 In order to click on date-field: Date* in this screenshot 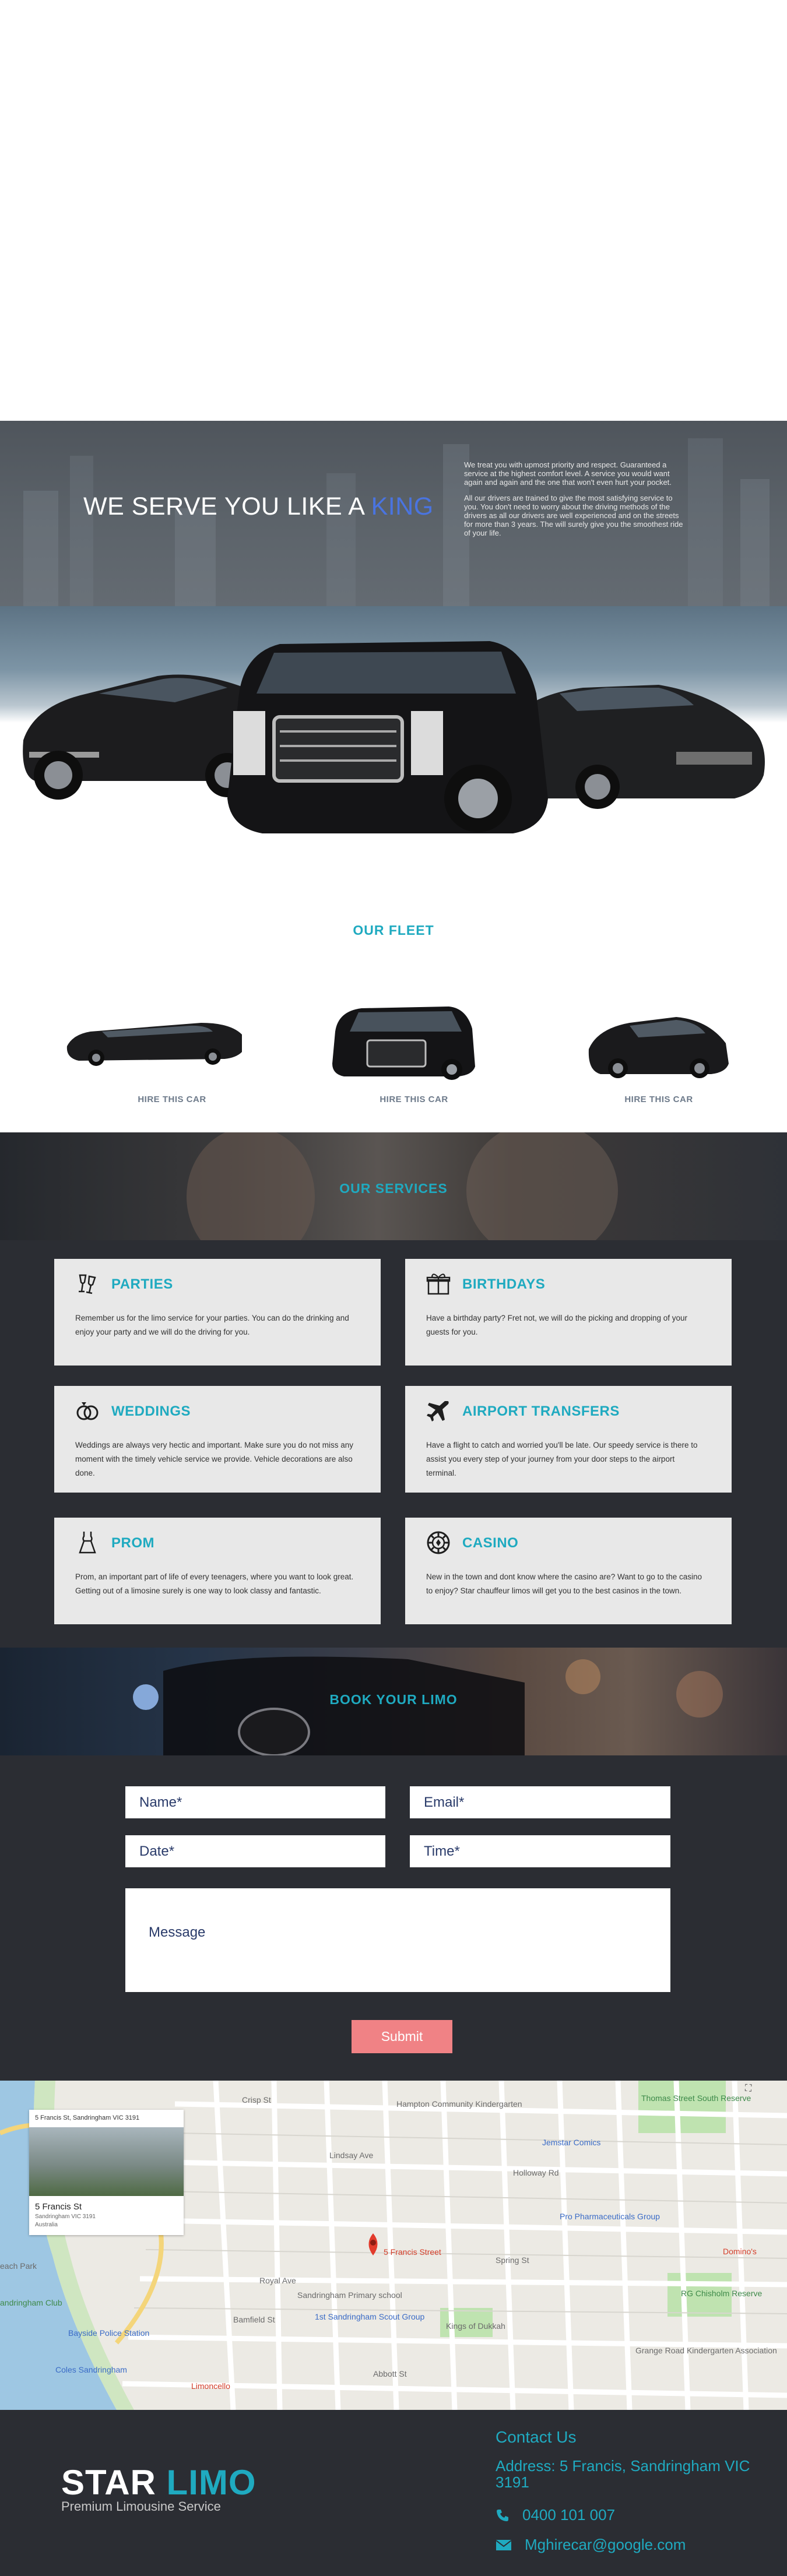, I will do `click(255, 1851)`.